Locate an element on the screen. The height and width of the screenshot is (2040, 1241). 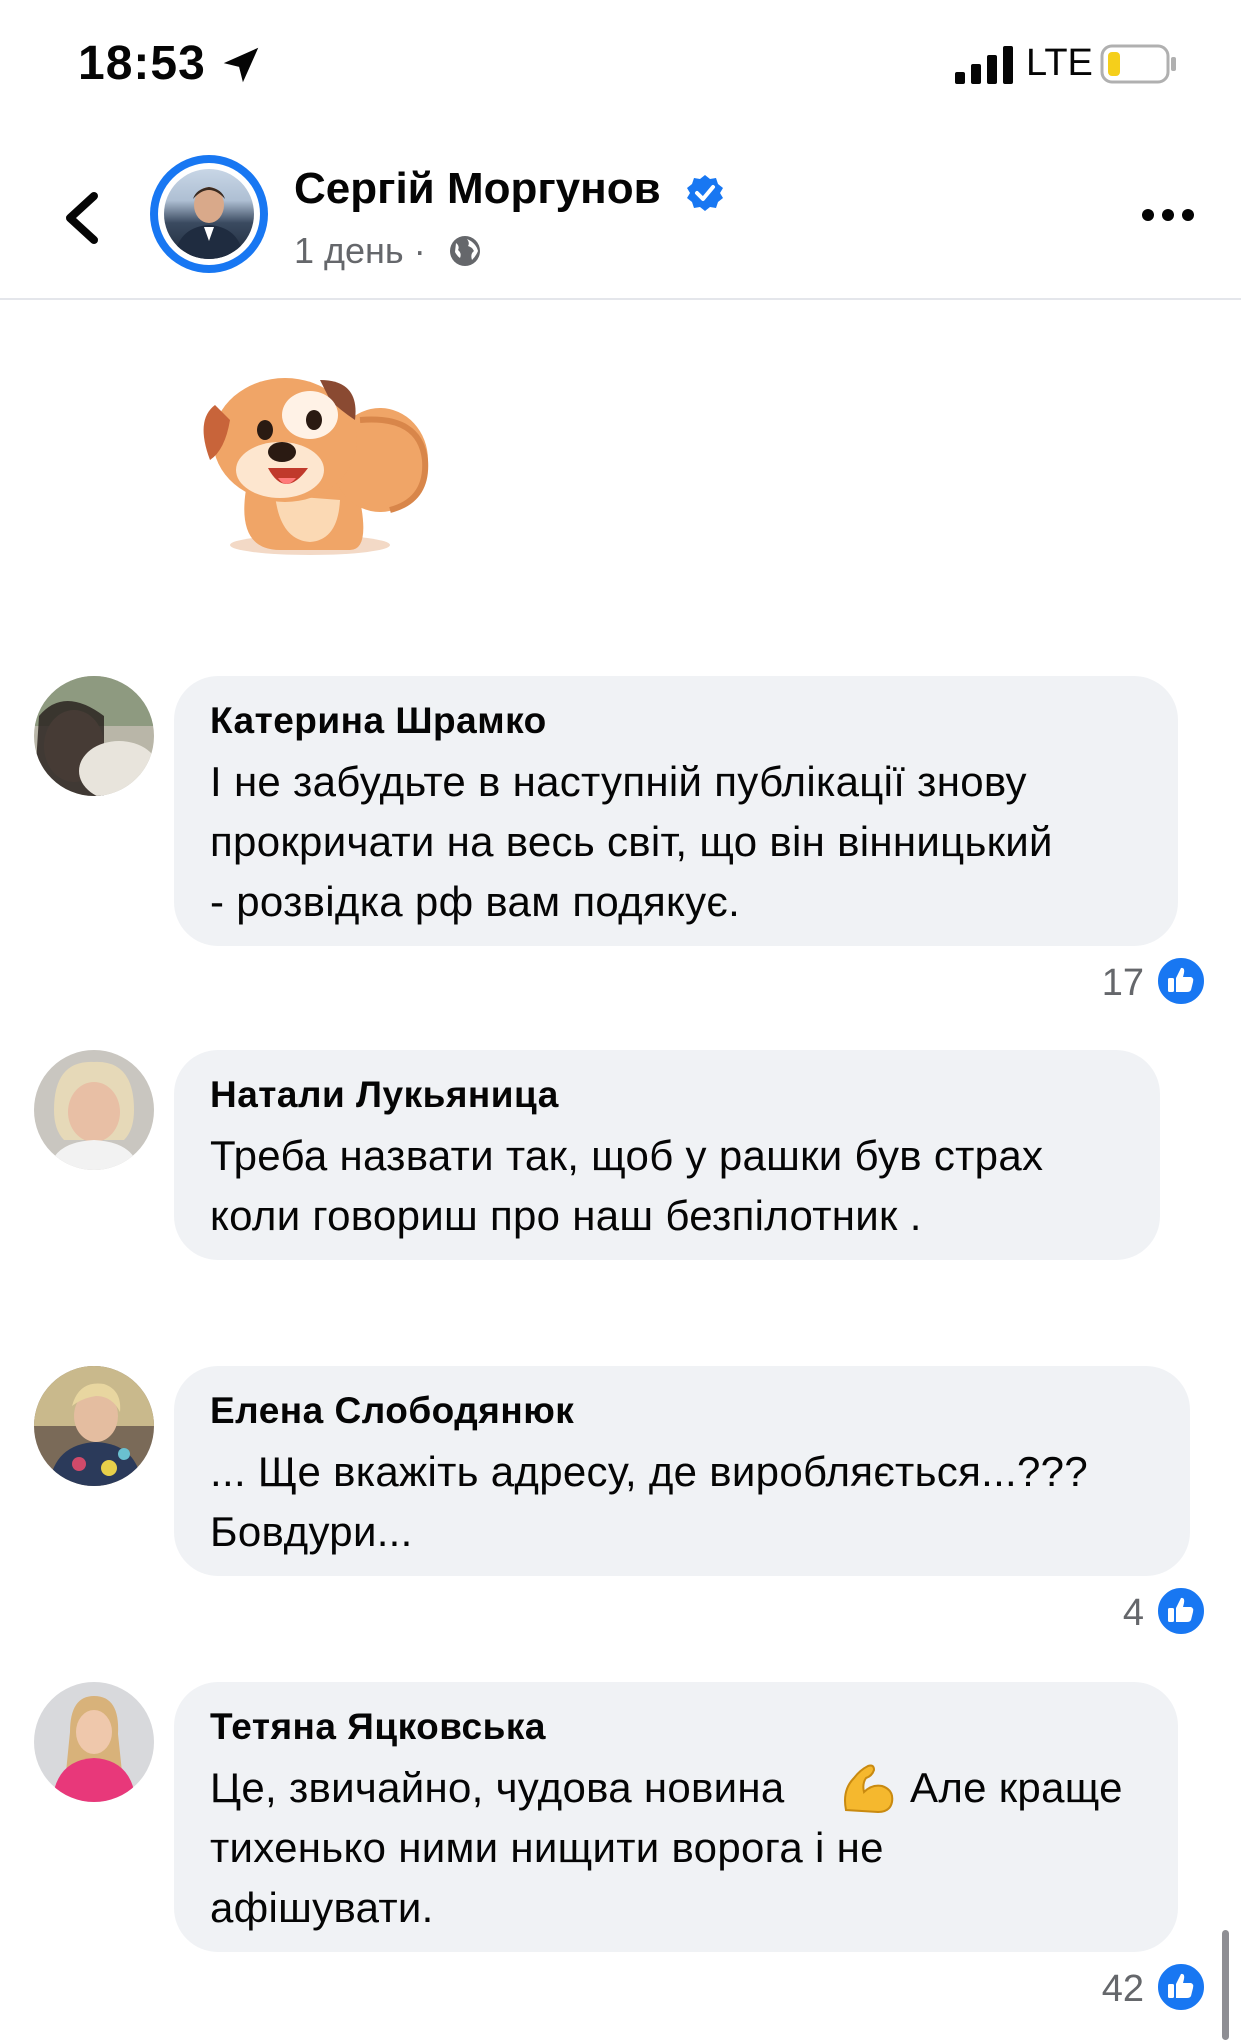
flexed-biceps-icon is located at coordinates (869, 1789).